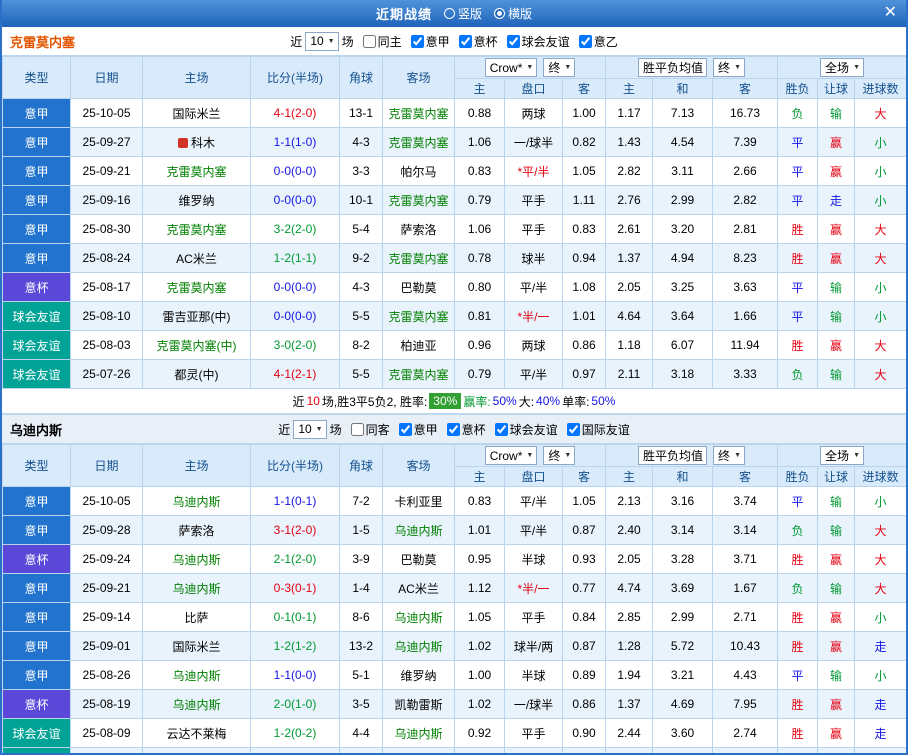 The height and width of the screenshot is (755, 908). What do you see at coordinates (683, 750) in the screenshot?
I see `mean-draw-cell` at bounding box center [683, 750].